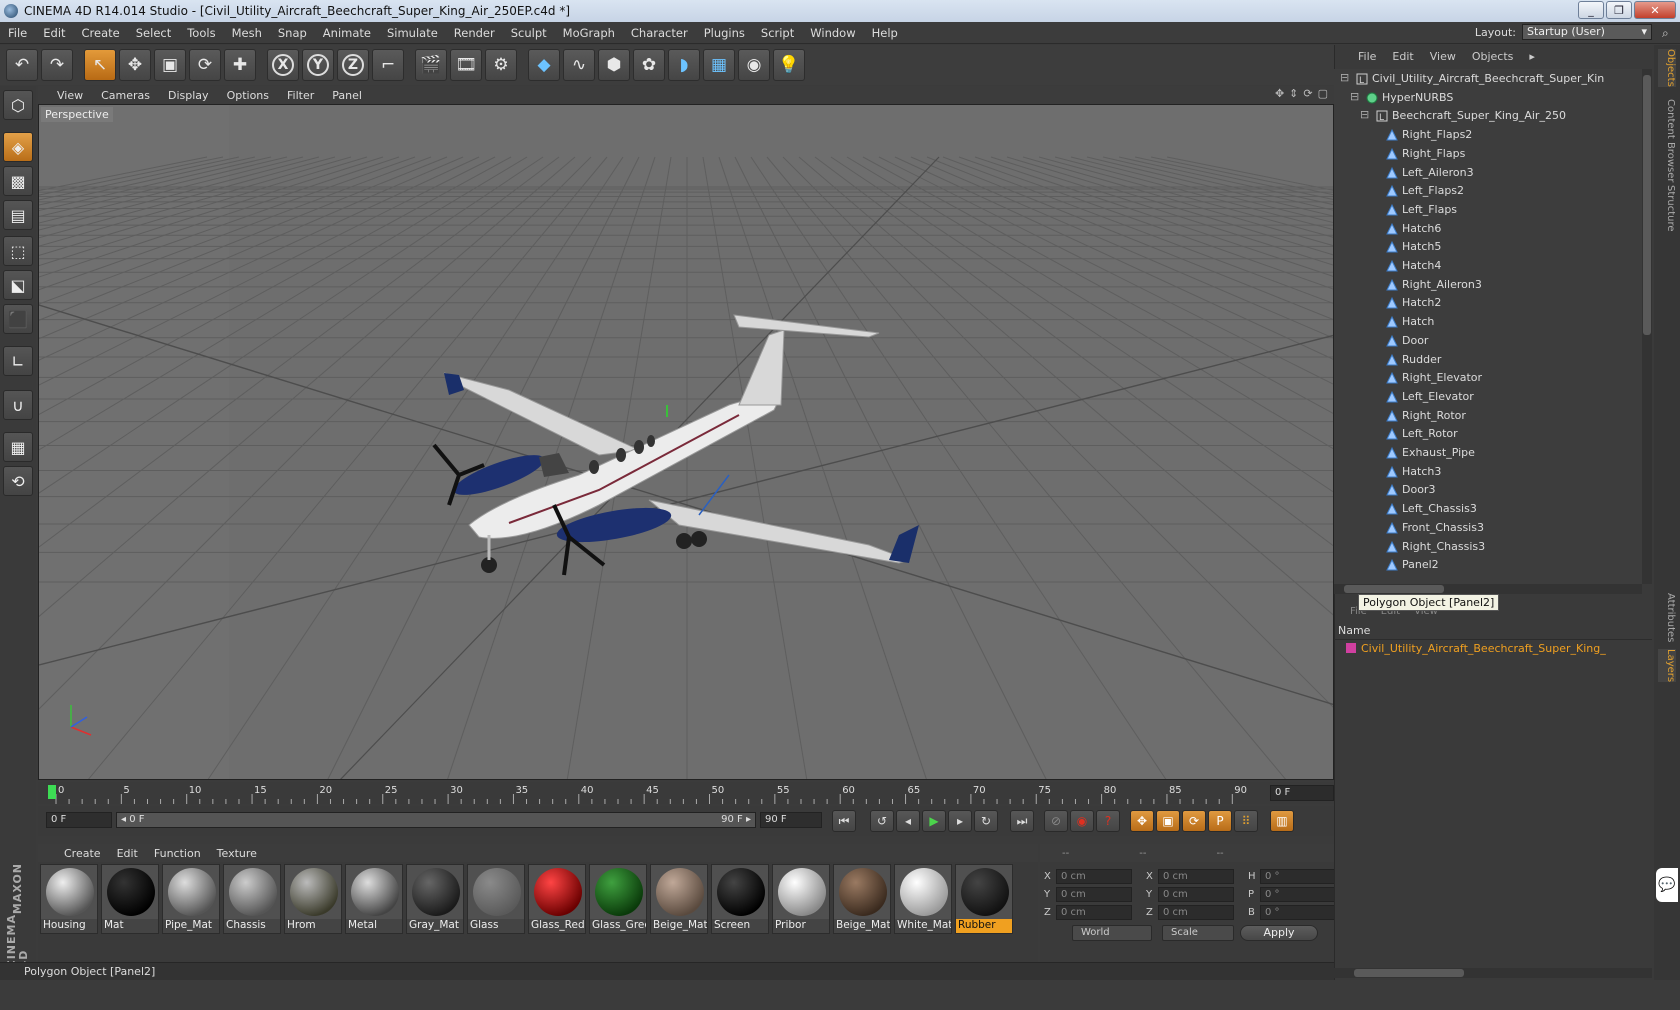 This screenshot has height=1010, width=1680. What do you see at coordinates (1488, 191) in the screenshot?
I see `object-row: Left_Flaps2` at bounding box center [1488, 191].